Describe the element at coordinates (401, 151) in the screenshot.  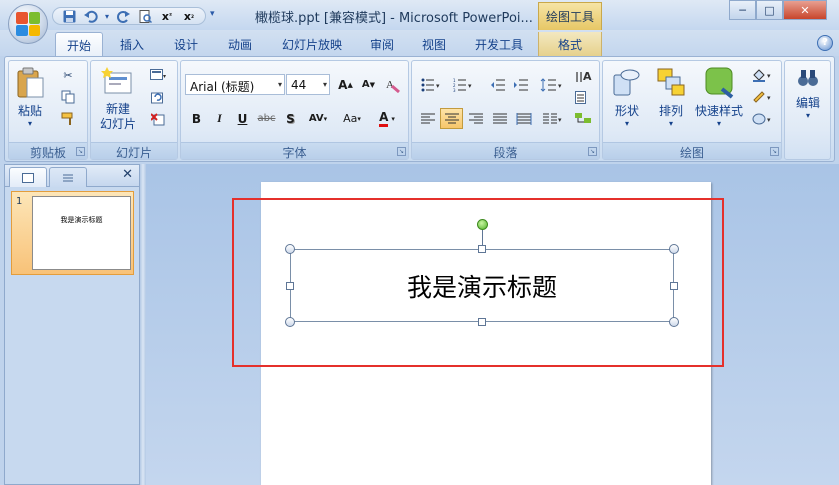
I see `font-launcher-icon: ↘` at that location.